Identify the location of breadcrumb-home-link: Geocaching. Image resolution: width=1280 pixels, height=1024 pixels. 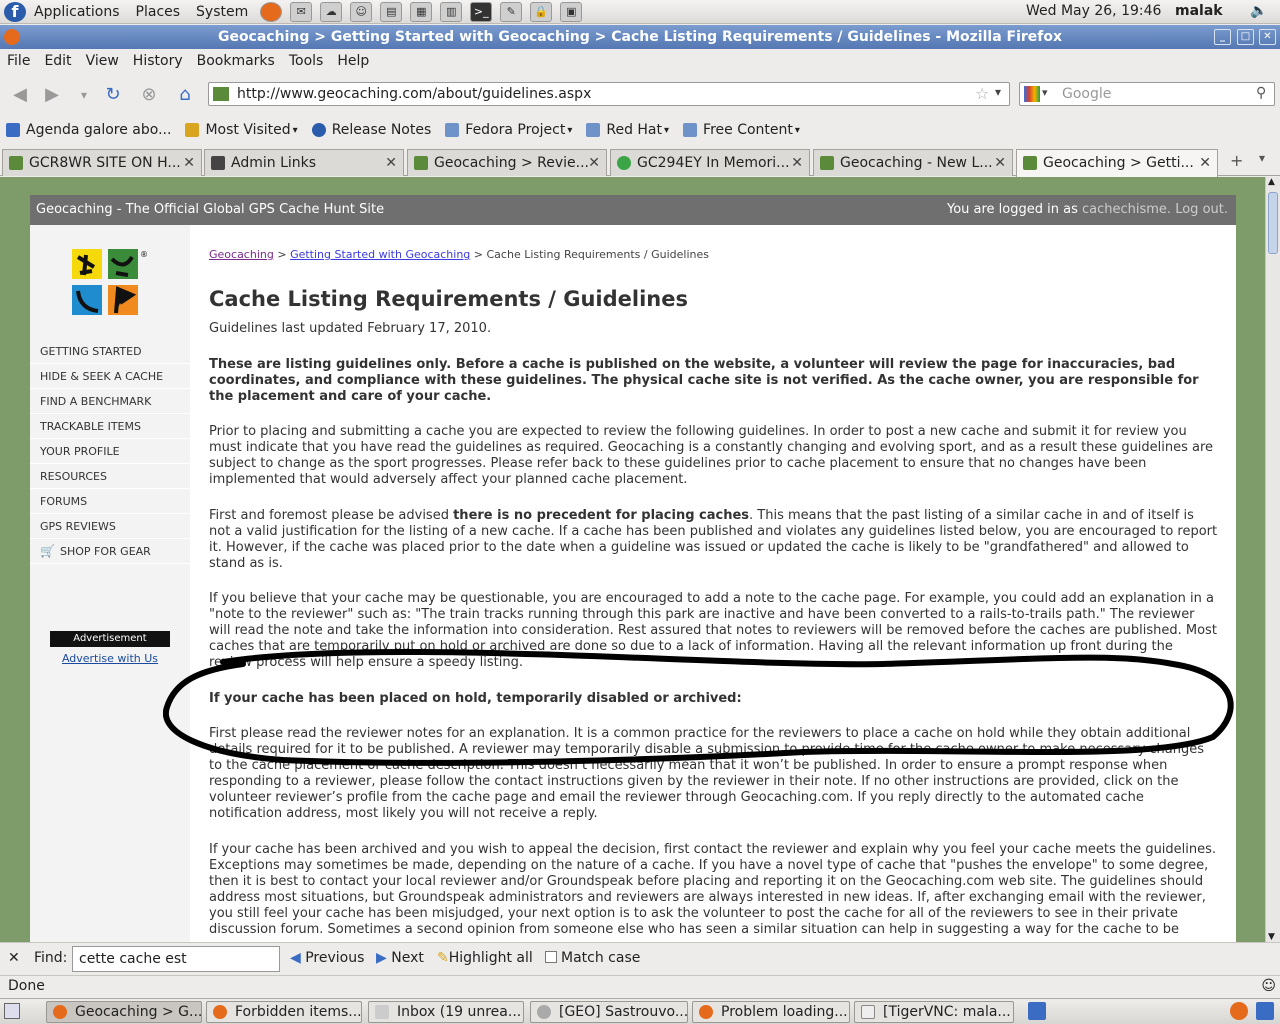
(241, 254).